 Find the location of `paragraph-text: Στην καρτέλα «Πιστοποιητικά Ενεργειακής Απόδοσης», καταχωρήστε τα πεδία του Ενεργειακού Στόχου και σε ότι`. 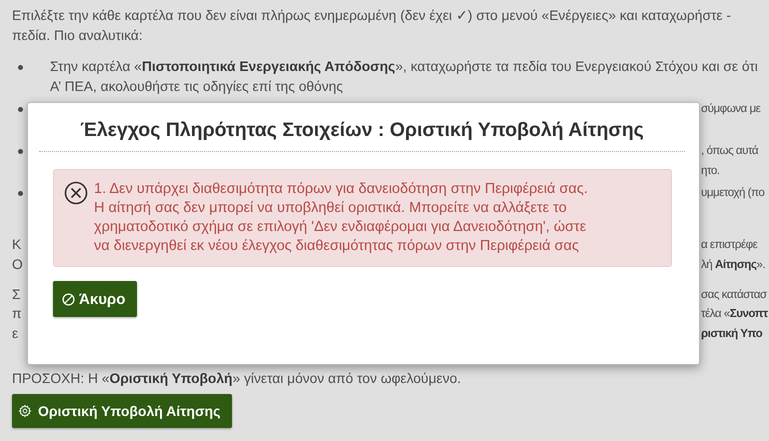

paragraph-text: Στην καρτέλα «Πιστοποιητικά Ενεργειακής Απόδοσης», καταχωρήστε τα πεδία του Ενεργειακού Στόχου και σε ότι is located at coordinates (404, 67).